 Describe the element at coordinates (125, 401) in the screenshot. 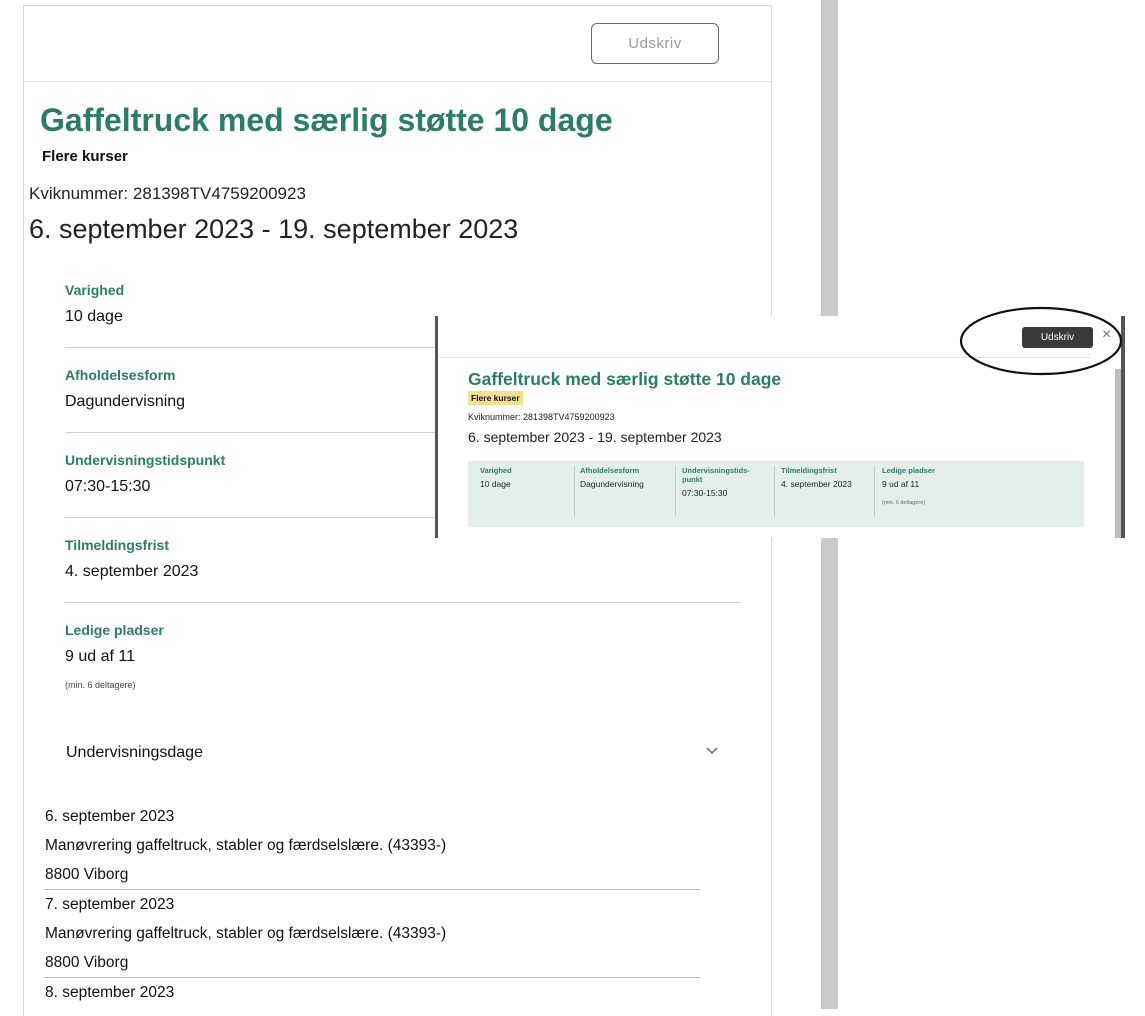

I see `field-value: Dagundervisning` at that location.